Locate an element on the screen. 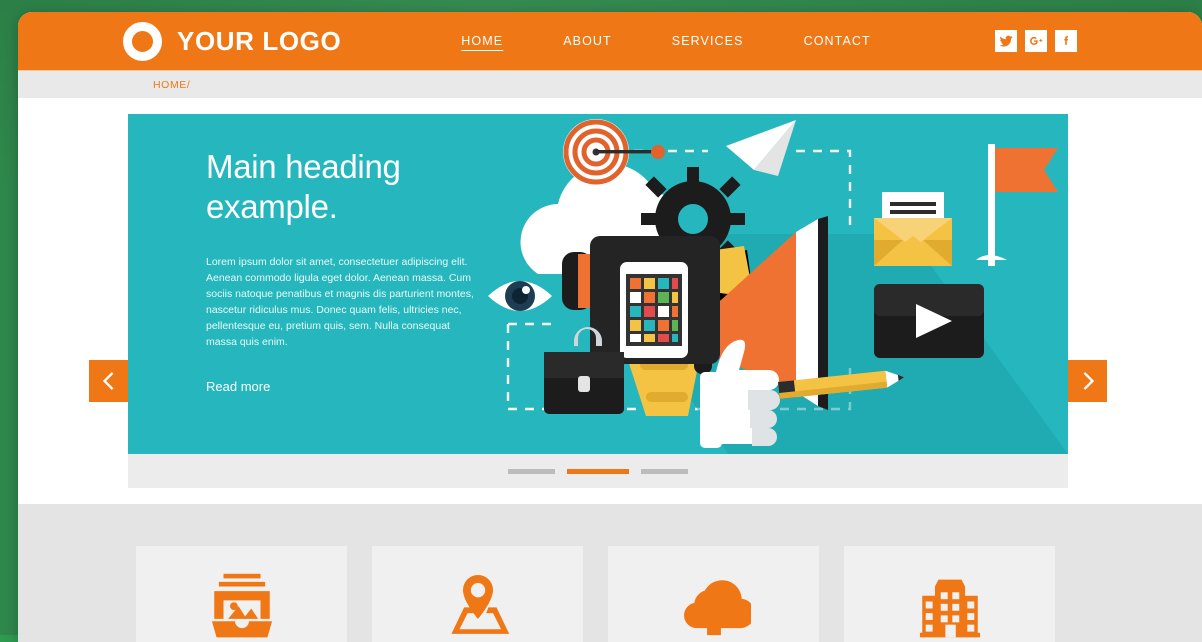 This screenshot has width=1202, height=642. feature-card-gallery is located at coordinates (241, 594).